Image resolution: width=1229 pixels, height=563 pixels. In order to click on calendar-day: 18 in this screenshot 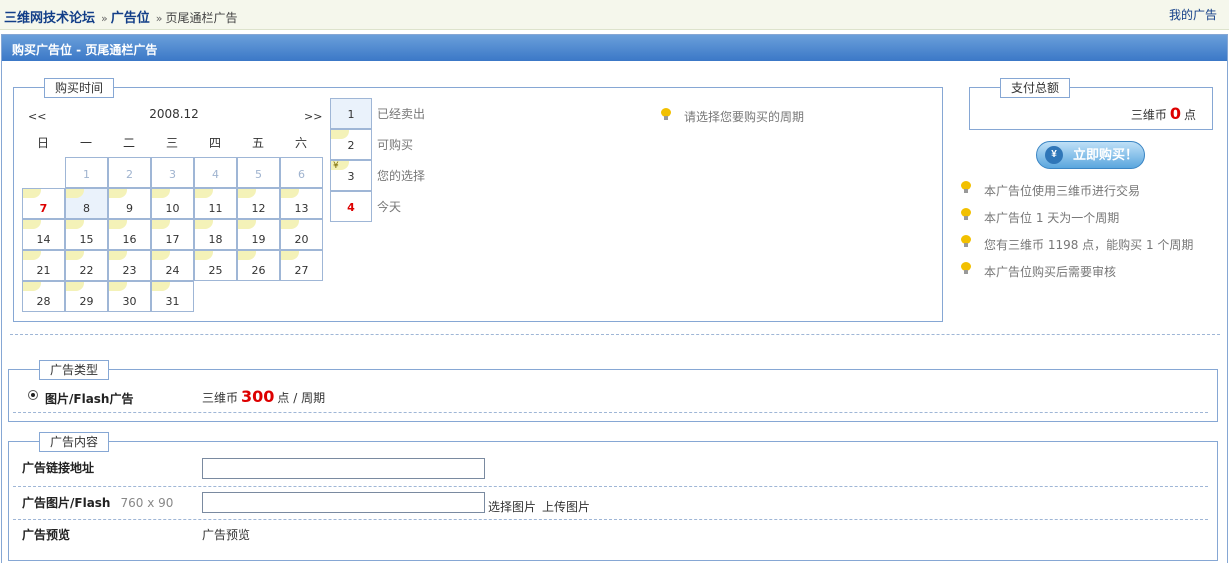, I will do `click(215, 234)`.